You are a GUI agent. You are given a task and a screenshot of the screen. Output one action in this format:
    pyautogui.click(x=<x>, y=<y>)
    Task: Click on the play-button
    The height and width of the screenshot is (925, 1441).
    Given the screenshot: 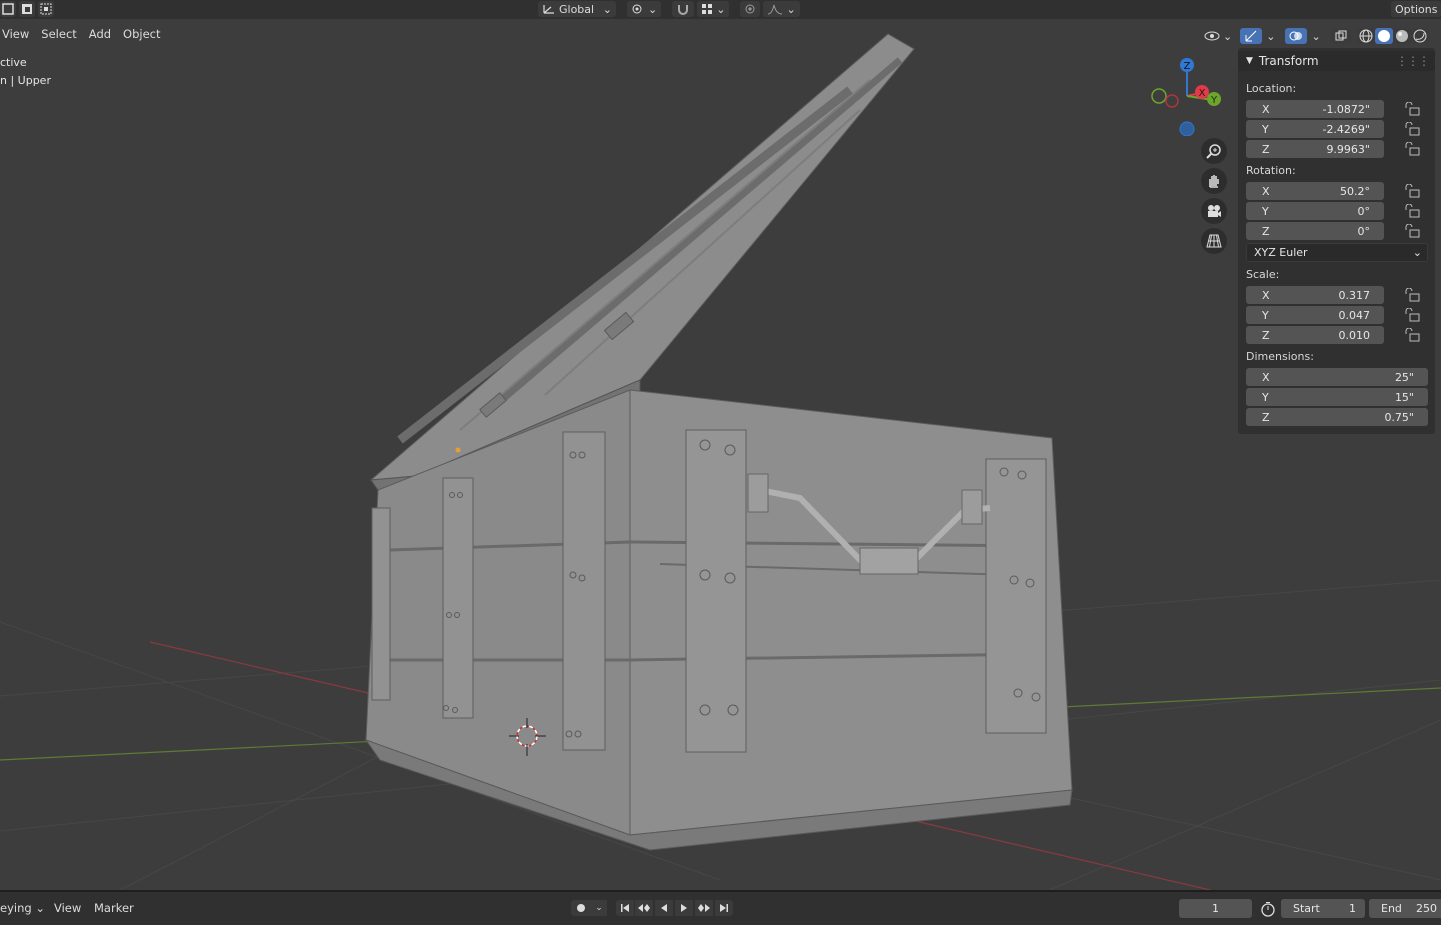 What is the action you would take?
    pyautogui.click(x=684, y=908)
    